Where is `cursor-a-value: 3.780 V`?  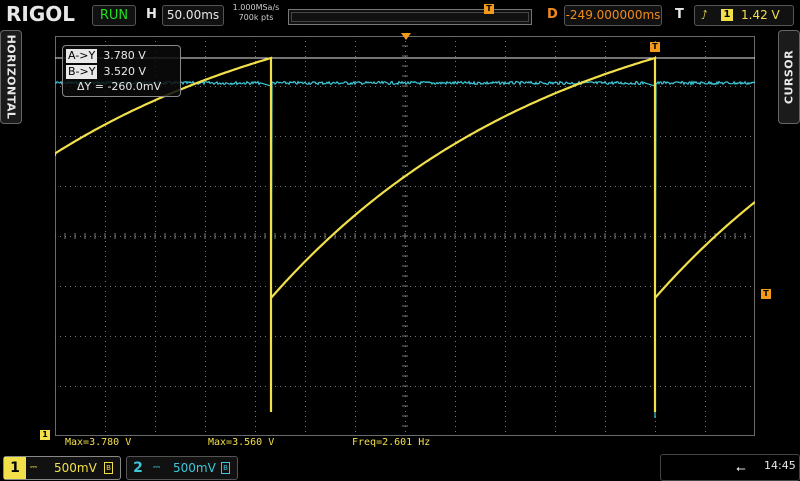
cursor-a-value: 3.780 V is located at coordinates (124, 55).